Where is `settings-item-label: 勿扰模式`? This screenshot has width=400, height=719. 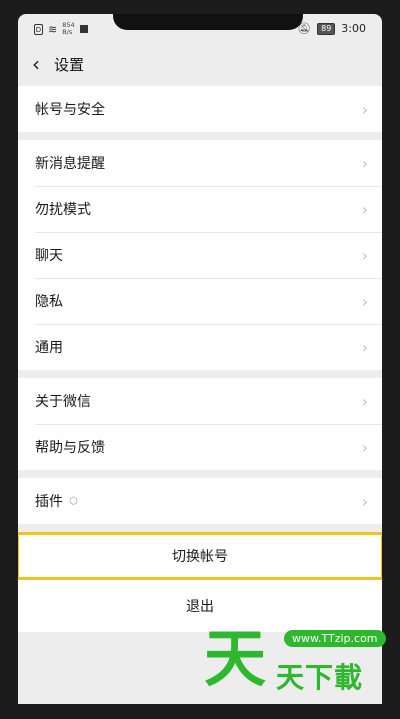 settings-item-label: 勿扰模式 is located at coordinates (63, 210).